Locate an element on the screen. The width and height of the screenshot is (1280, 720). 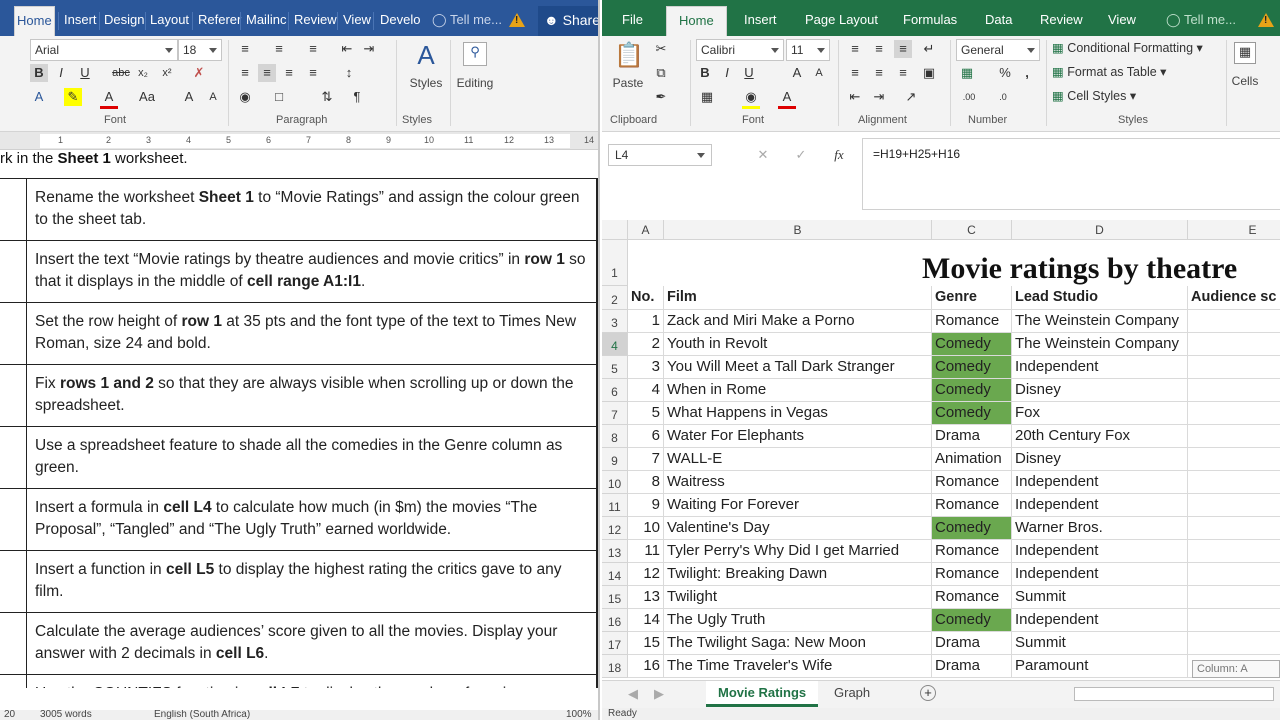
cell-no: 11 is located at coordinates (646, 551).